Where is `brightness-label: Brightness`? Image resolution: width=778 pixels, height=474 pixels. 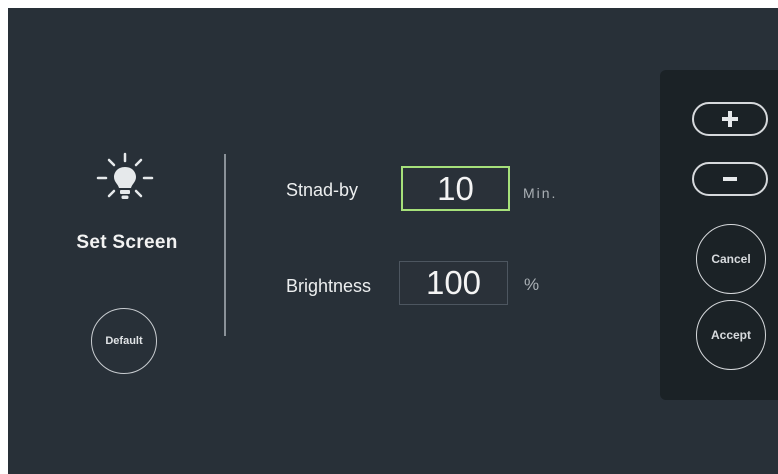
brightness-label: Brightness is located at coordinates (329, 286).